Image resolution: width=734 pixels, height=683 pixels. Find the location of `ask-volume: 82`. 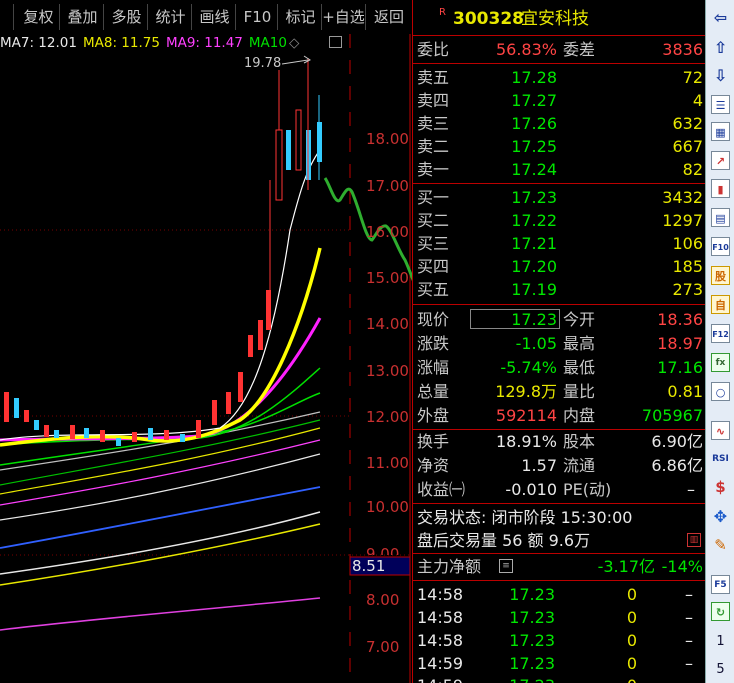

ask-volume: 82 is located at coordinates (692, 169).